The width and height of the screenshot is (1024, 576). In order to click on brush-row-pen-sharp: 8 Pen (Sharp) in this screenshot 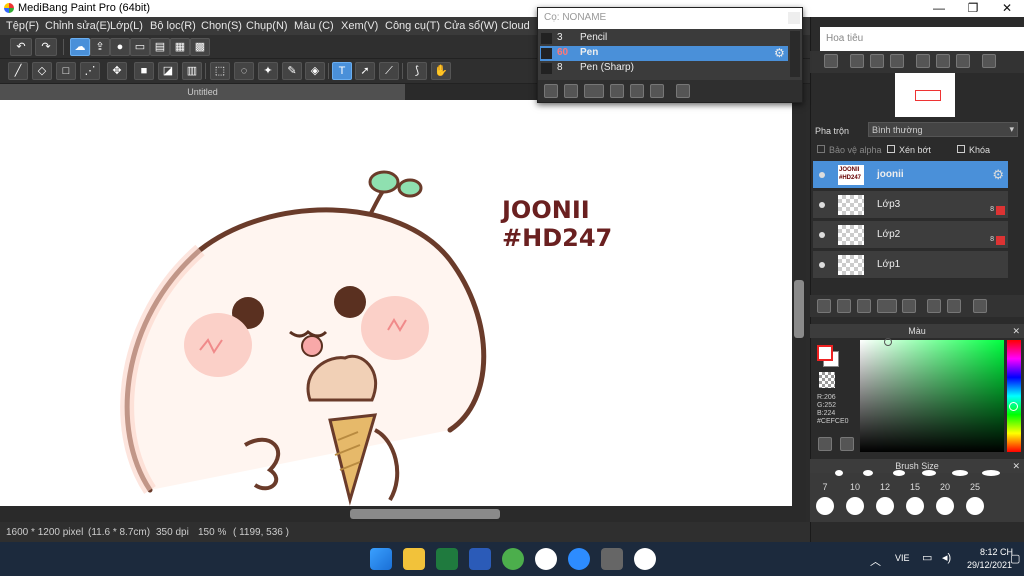, I will do `click(664, 68)`.